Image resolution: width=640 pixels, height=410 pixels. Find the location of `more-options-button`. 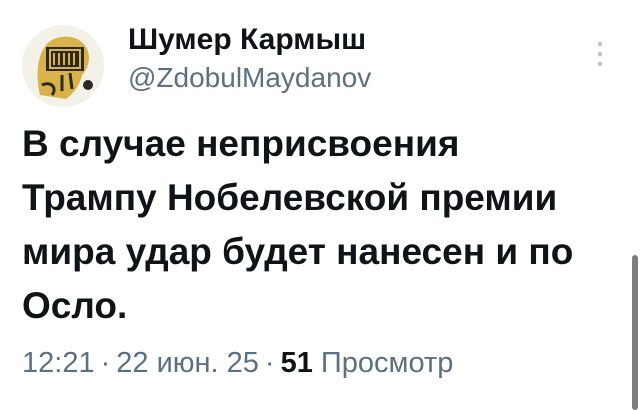

more-options-button is located at coordinates (600, 54).